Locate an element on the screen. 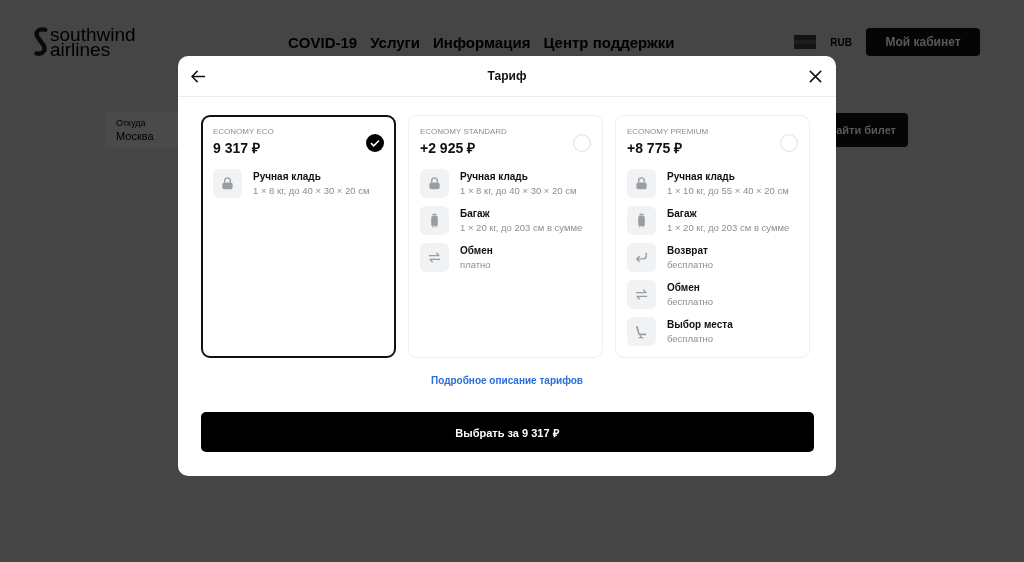 This screenshot has width=1024, height=562. dialog-title: Тариф is located at coordinates (507, 76).